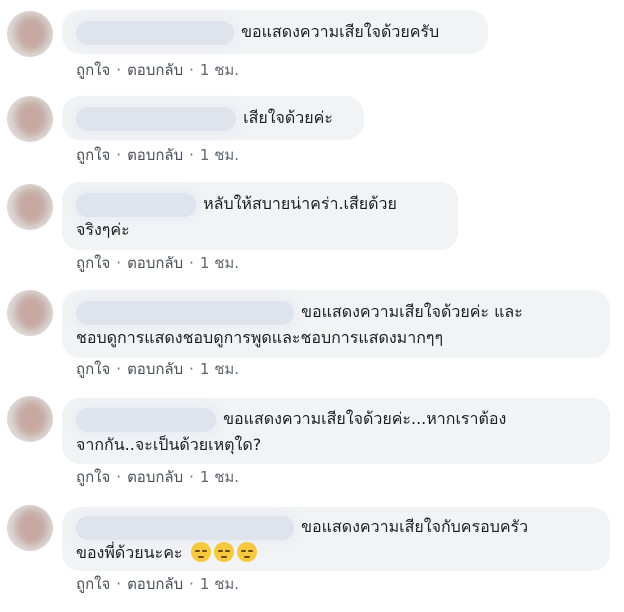  What do you see at coordinates (103, 229) in the screenshot?
I see `comment-text-line2: จริงๆค่ะ` at bounding box center [103, 229].